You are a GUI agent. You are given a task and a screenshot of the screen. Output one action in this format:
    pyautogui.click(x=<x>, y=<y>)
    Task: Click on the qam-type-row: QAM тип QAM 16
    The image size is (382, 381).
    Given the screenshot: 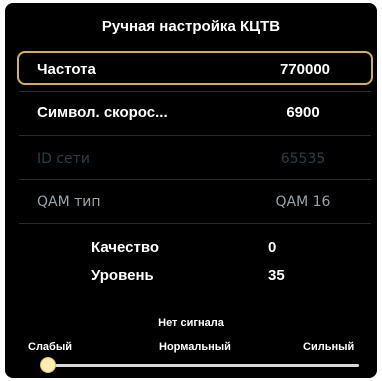 What is the action you would take?
    pyautogui.click(x=195, y=202)
    